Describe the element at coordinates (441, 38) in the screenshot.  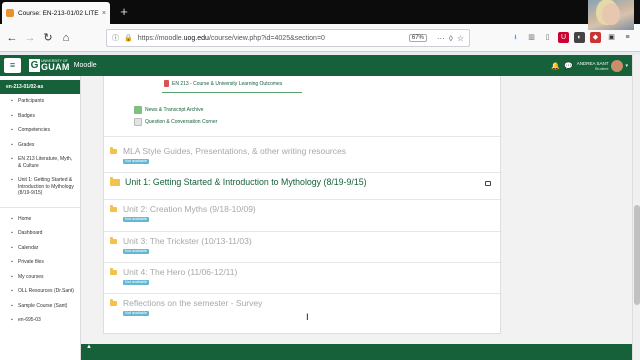
I see `page-actions-icon: ···` at that location.